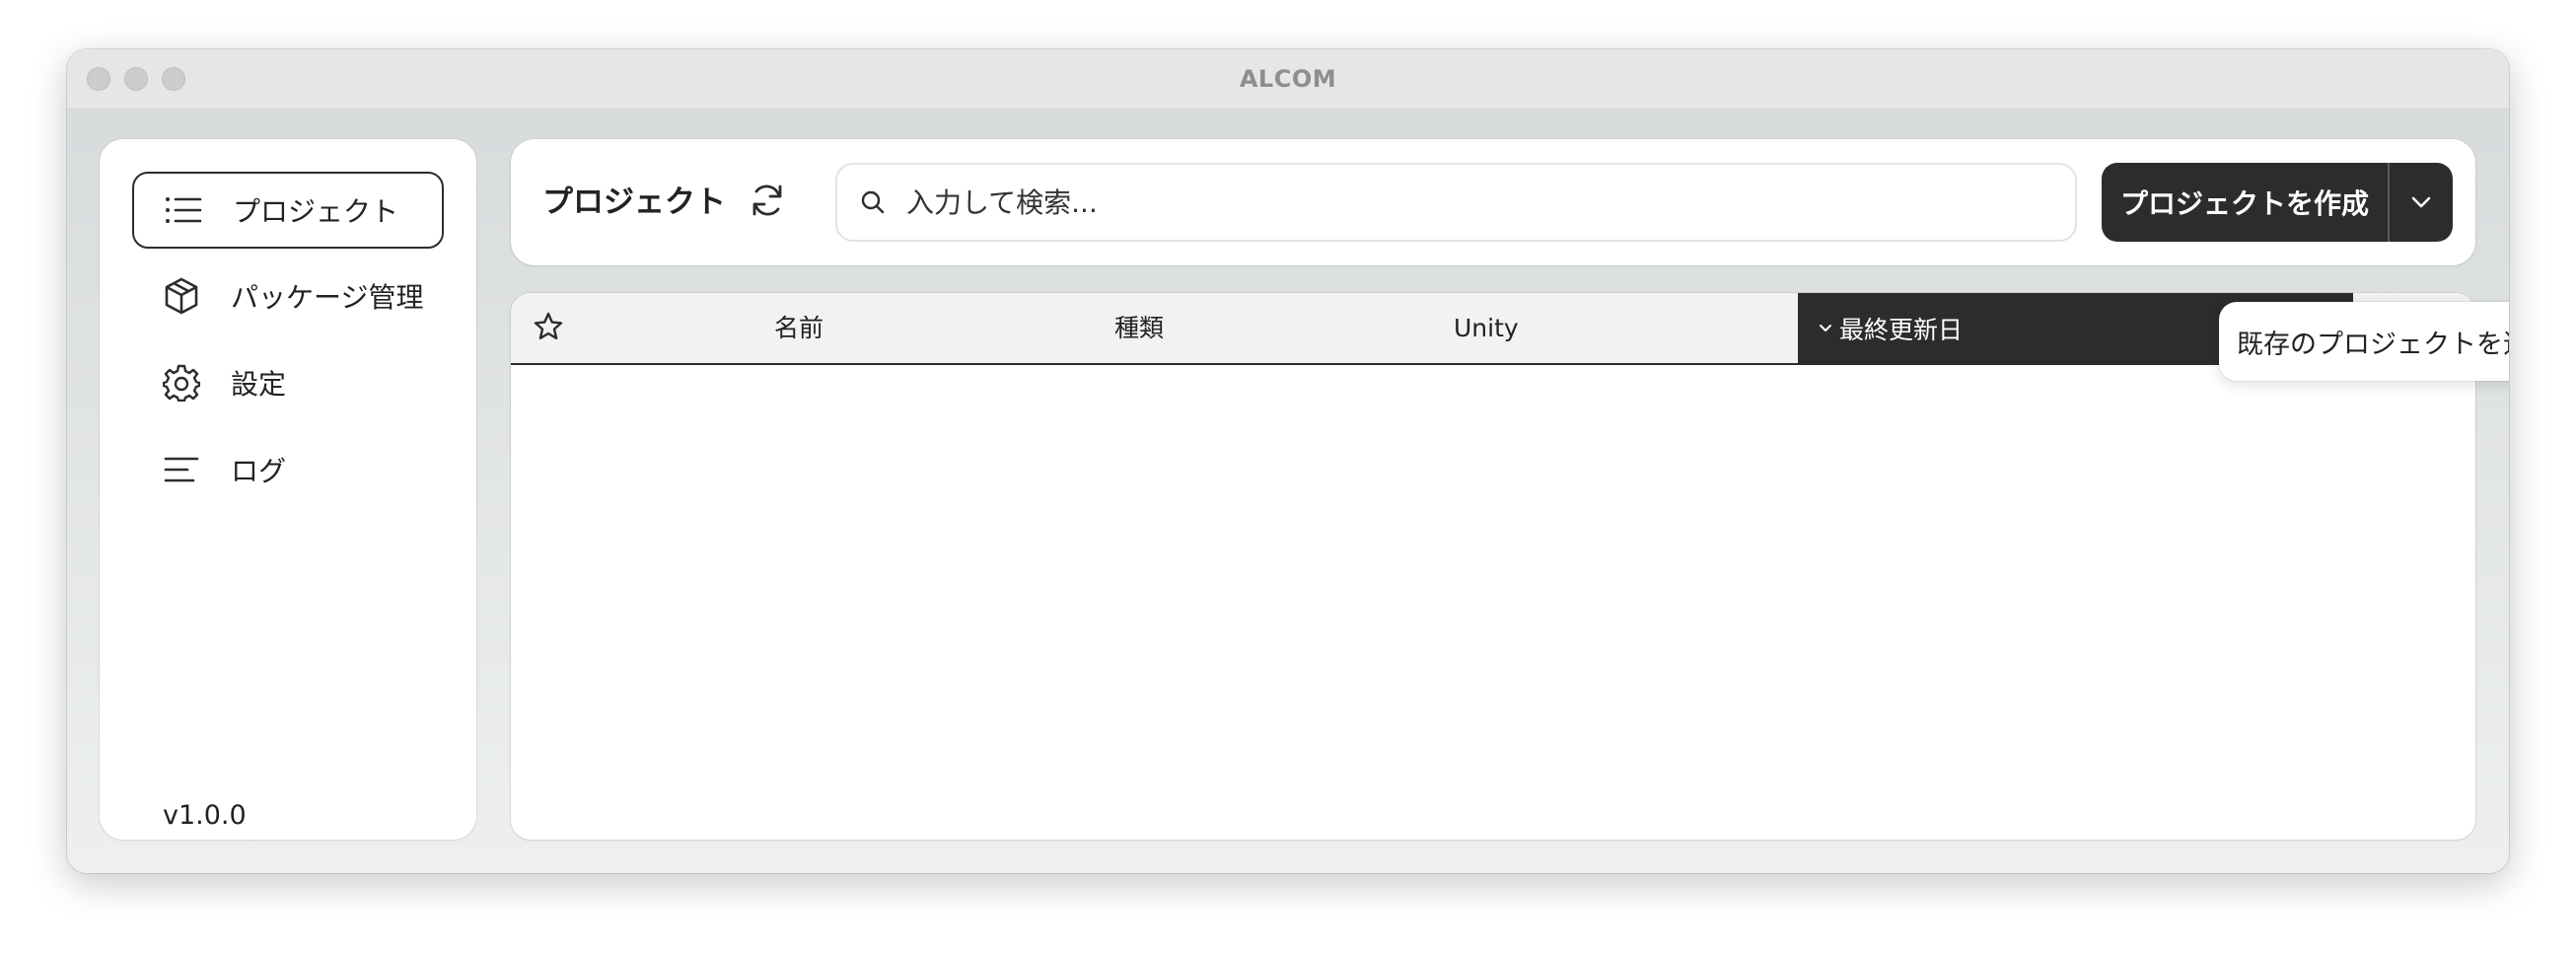  Describe the element at coordinates (259, 471) in the screenshot. I see `sidebar-item-label: ログ` at that location.